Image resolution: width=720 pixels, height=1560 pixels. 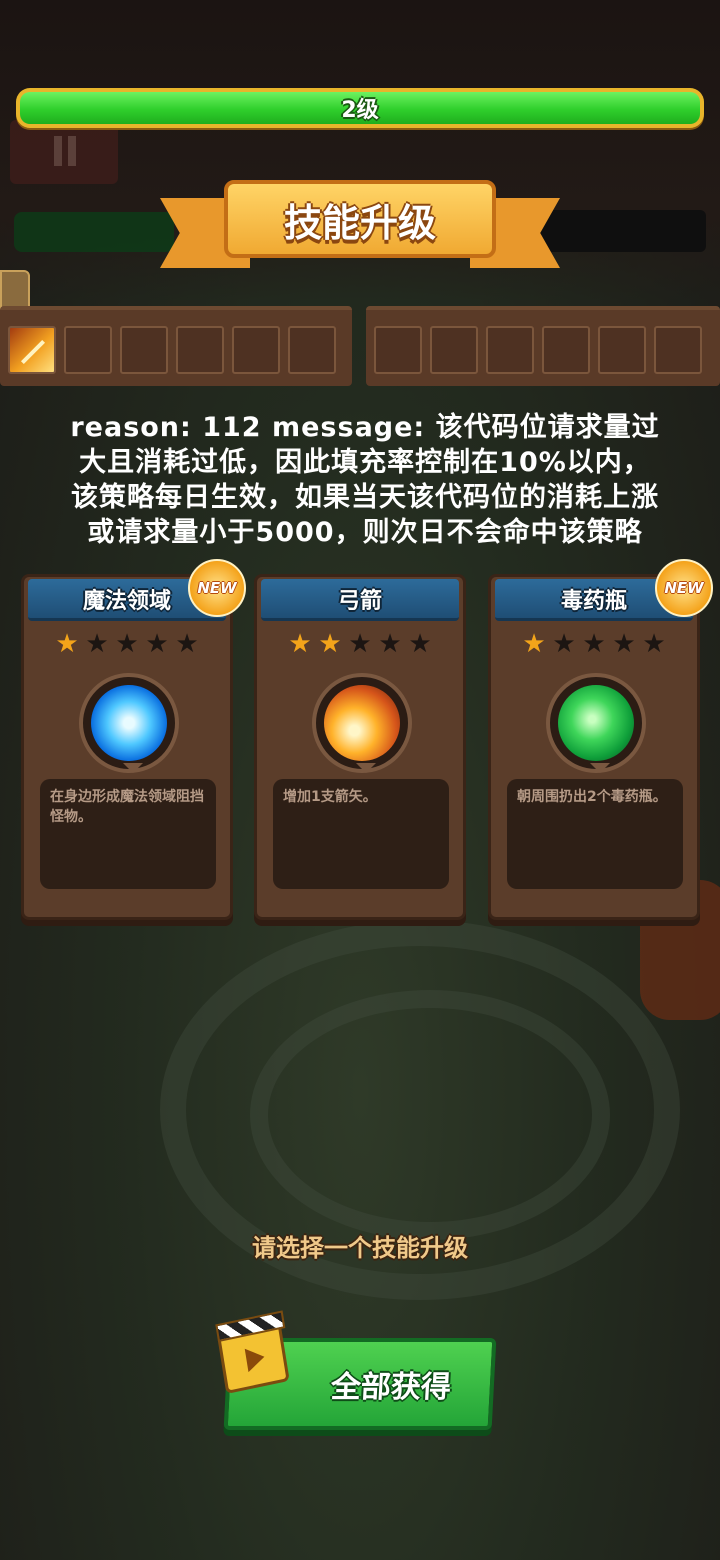 I want to click on skill-card-arrow: 弓箭 ★ ★ ★ ★ ★ 增加1支箭矢。, so click(x=360, y=747).